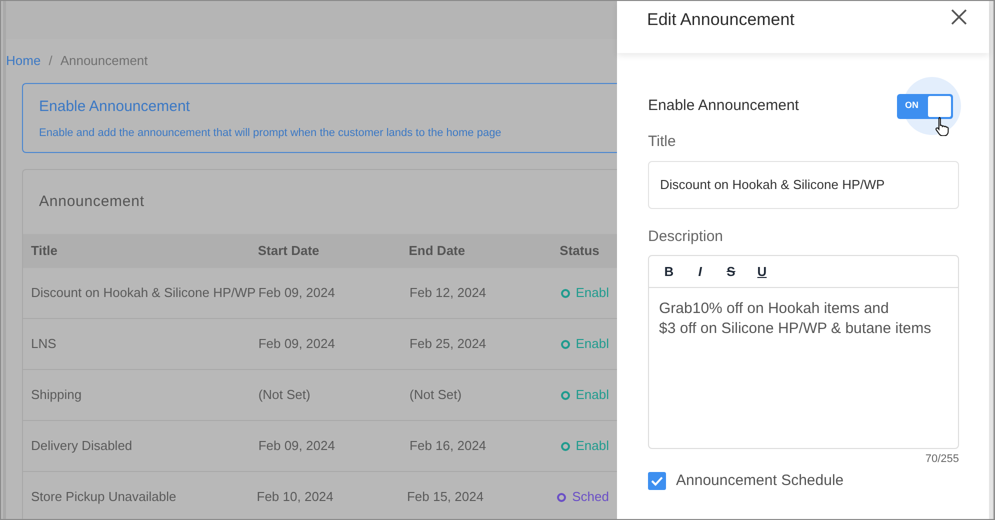  I want to click on table-cell-text: Discount on Hookah & Silicone HP/WP, so click(144, 293).